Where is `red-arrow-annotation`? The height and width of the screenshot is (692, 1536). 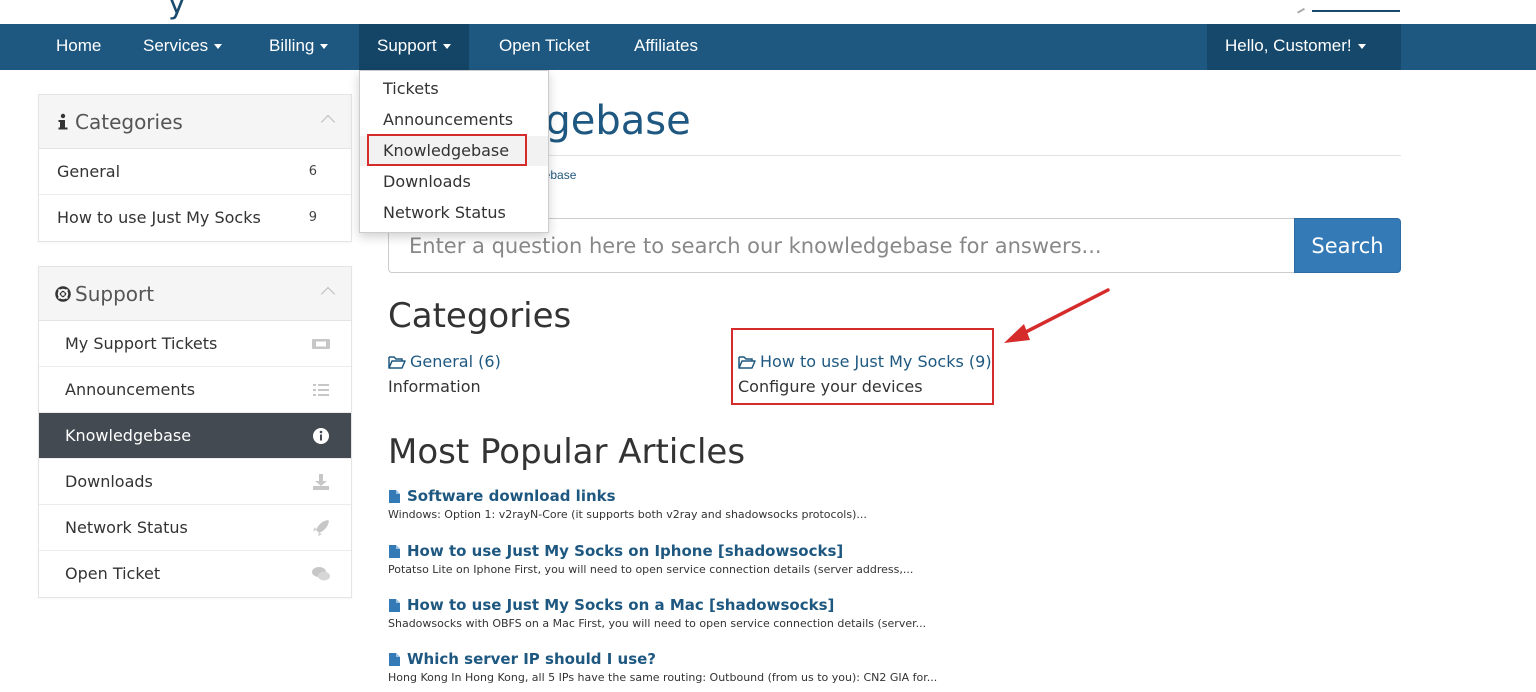
red-arrow-annotation is located at coordinates (1057, 315).